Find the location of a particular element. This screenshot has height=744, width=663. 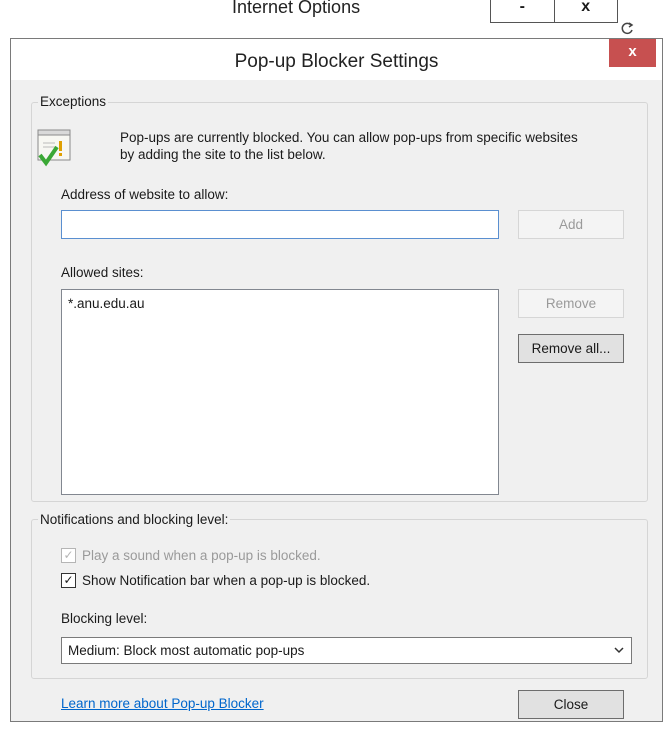

parent-close-button: x is located at coordinates (586, 11).